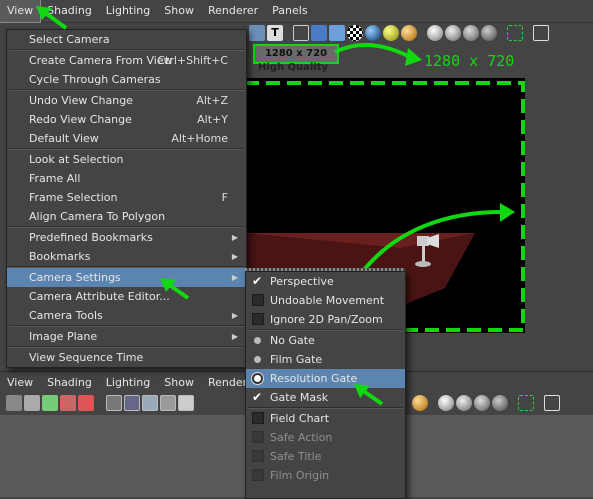  What do you see at coordinates (175, 289) in the screenshot?
I see `pointer-camera-settings-icon` at bounding box center [175, 289].